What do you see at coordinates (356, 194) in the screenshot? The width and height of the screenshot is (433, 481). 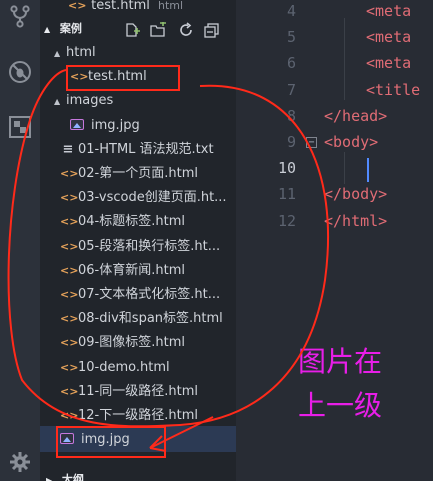 I see `code-line: </body>` at bounding box center [356, 194].